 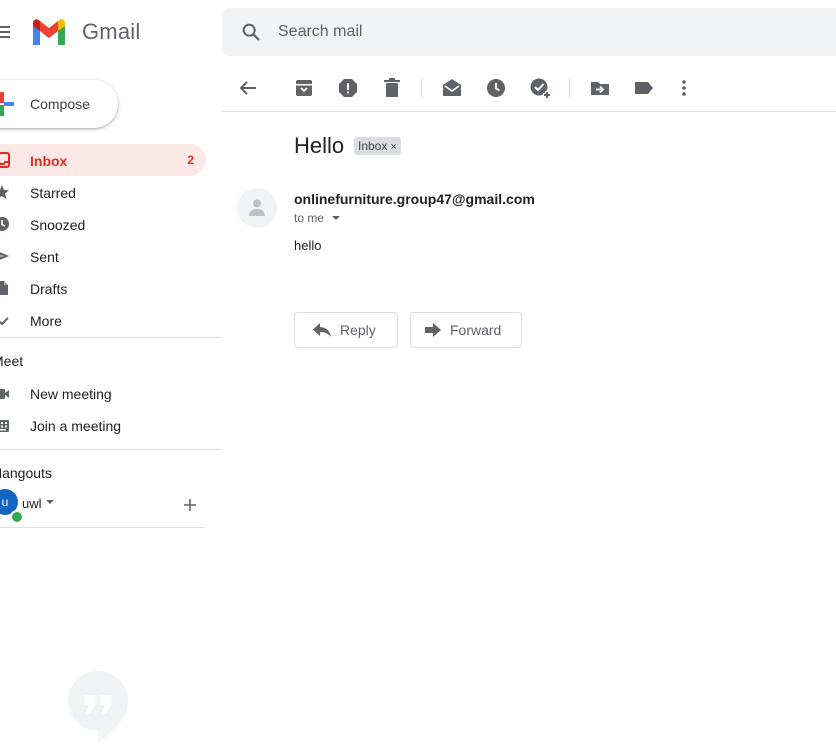 I want to click on sidebar-item-join-meeting: Join a meeting, so click(x=103, y=425).